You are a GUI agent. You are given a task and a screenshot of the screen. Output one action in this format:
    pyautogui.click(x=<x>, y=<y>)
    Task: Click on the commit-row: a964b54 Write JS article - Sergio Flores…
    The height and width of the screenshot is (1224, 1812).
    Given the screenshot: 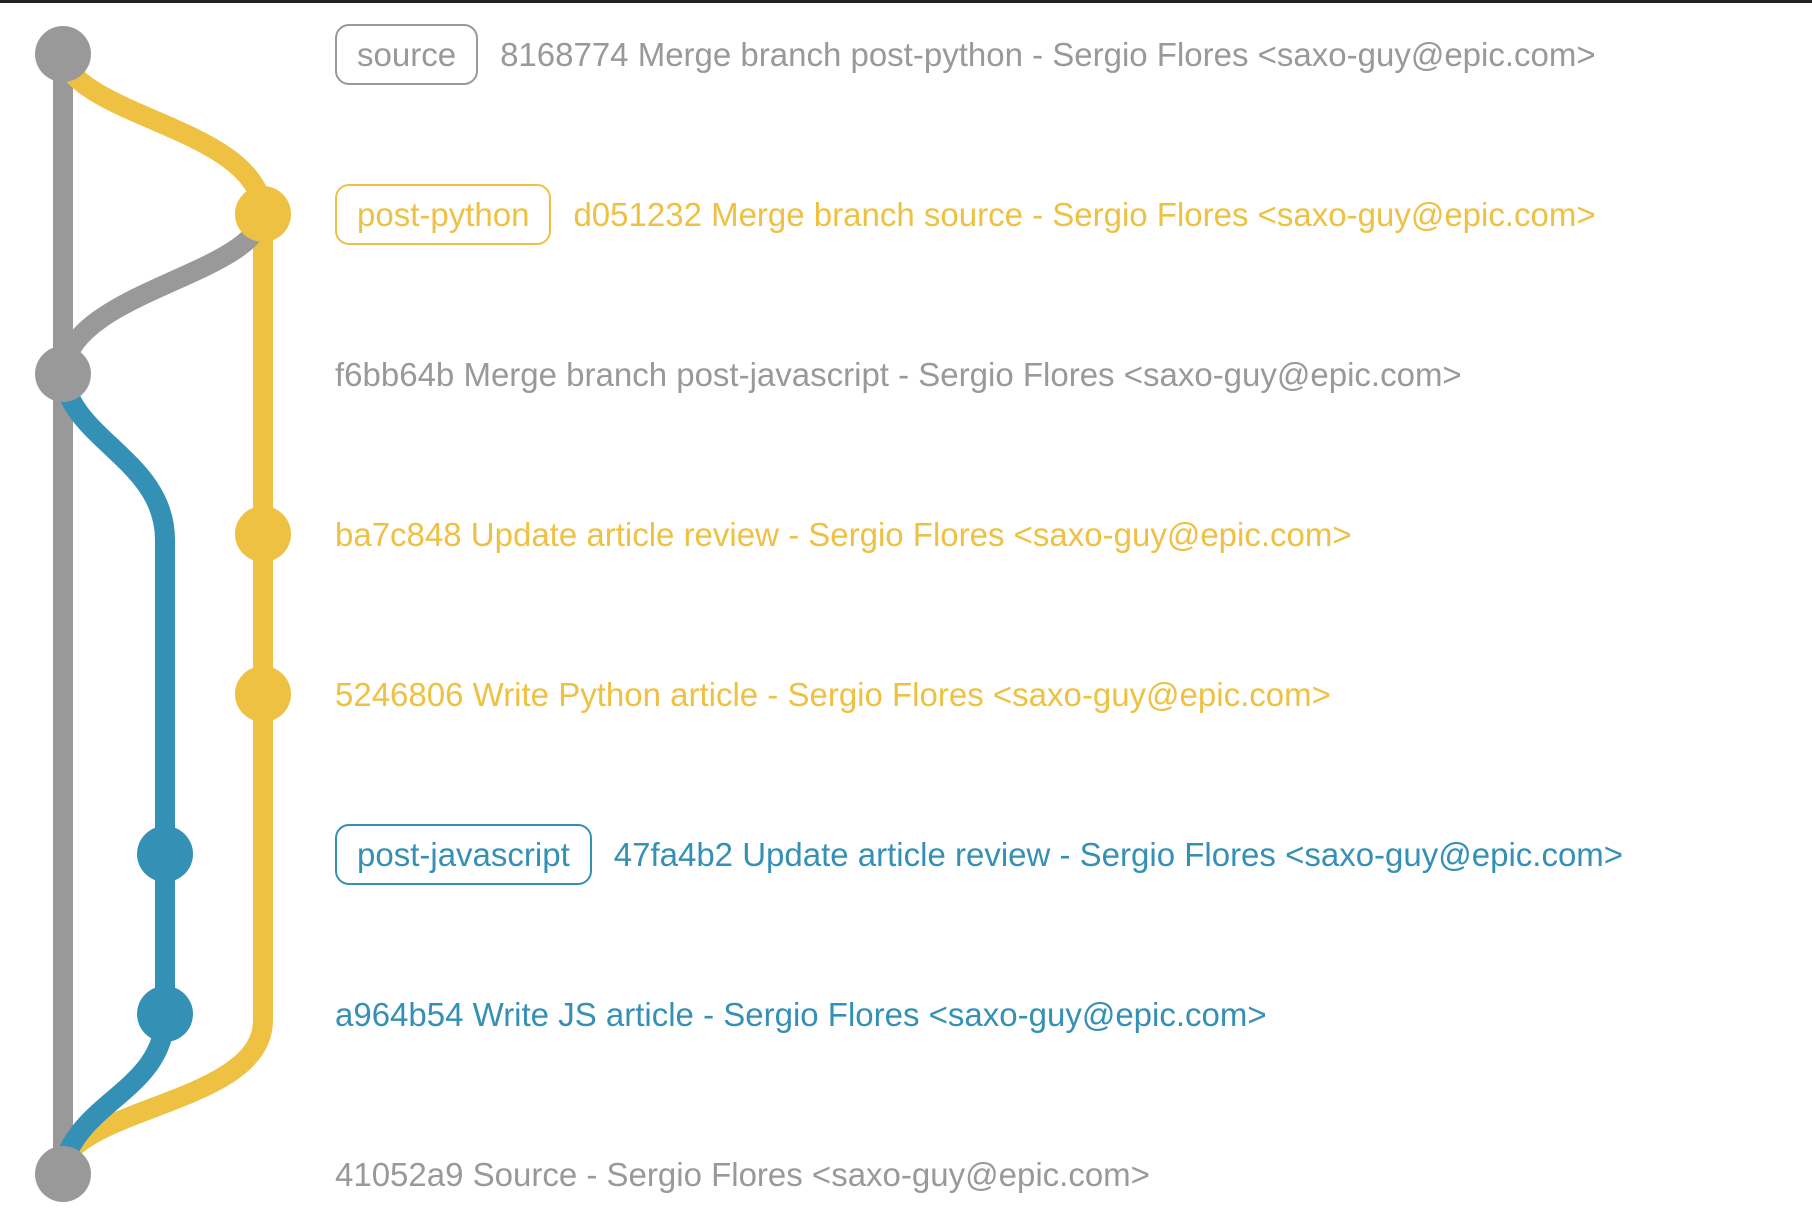 What is the action you would take?
    pyautogui.click(x=801, y=1014)
    